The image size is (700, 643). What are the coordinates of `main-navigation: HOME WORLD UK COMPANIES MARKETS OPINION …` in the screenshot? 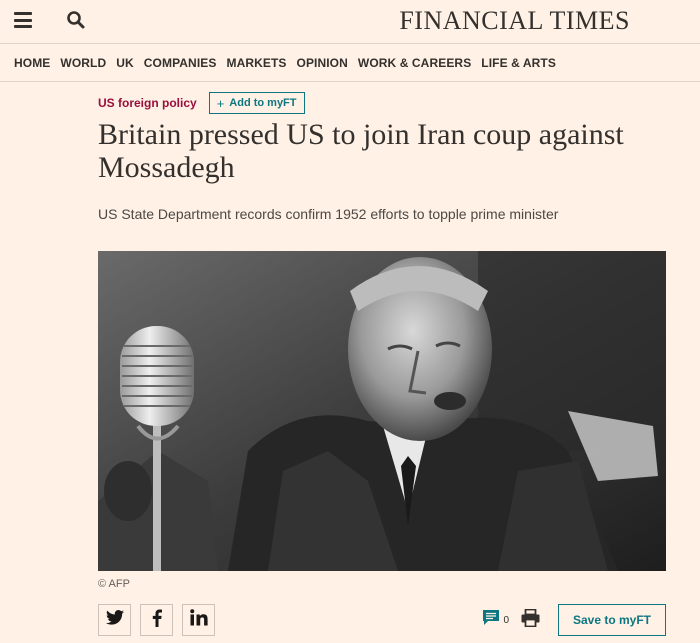 It's located at (350, 63).